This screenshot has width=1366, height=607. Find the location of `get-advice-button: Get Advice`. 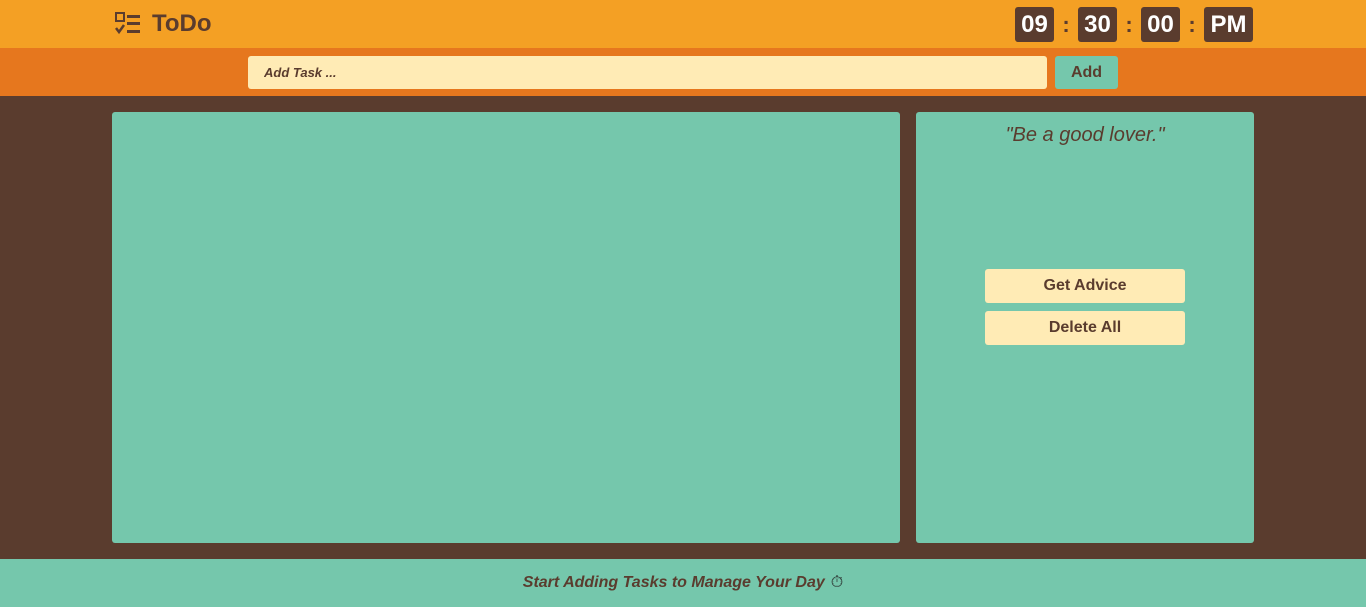

get-advice-button: Get Advice is located at coordinates (1085, 286).